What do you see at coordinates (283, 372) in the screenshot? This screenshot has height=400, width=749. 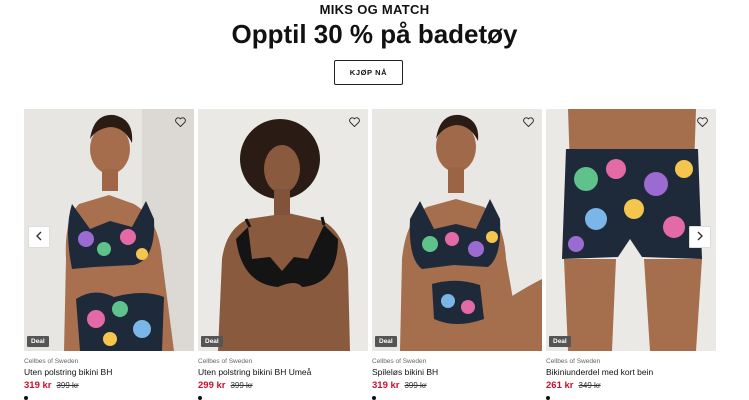 I see `product-name: Uten polstring bikini BH Umeå` at bounding box center [283, 372].